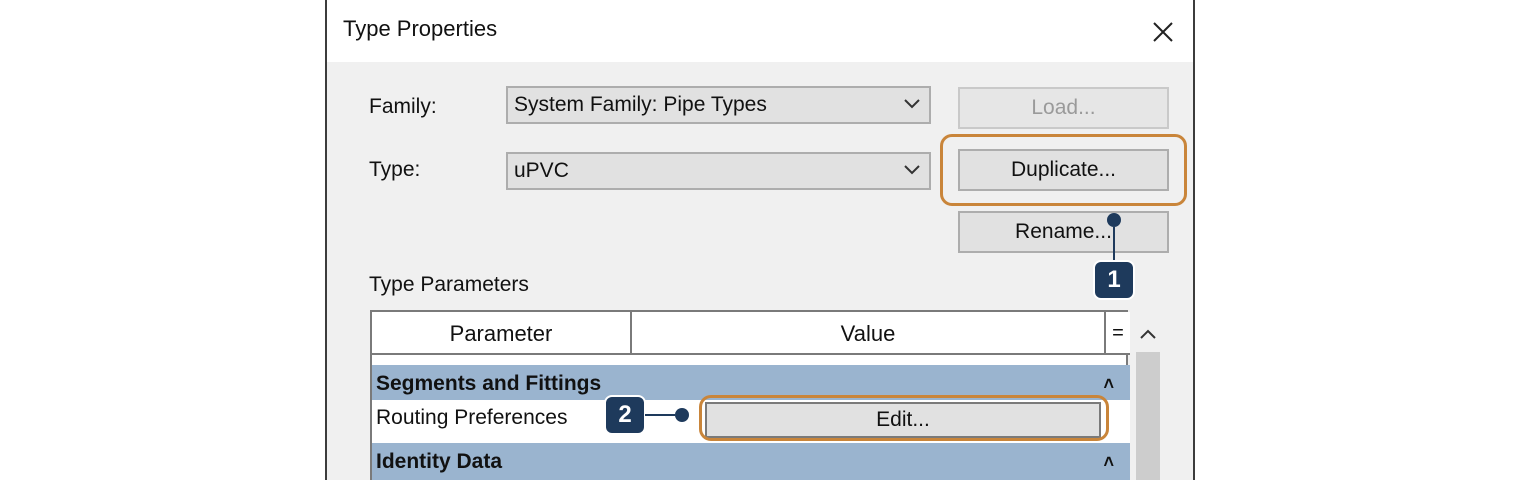 The width and height of the screenshot is (1520, 480). What do you see at coordinates (751, 461) in the screenshot?
I see `group-identity-data: Identity Data ˄` at bounding box center [751, 461].